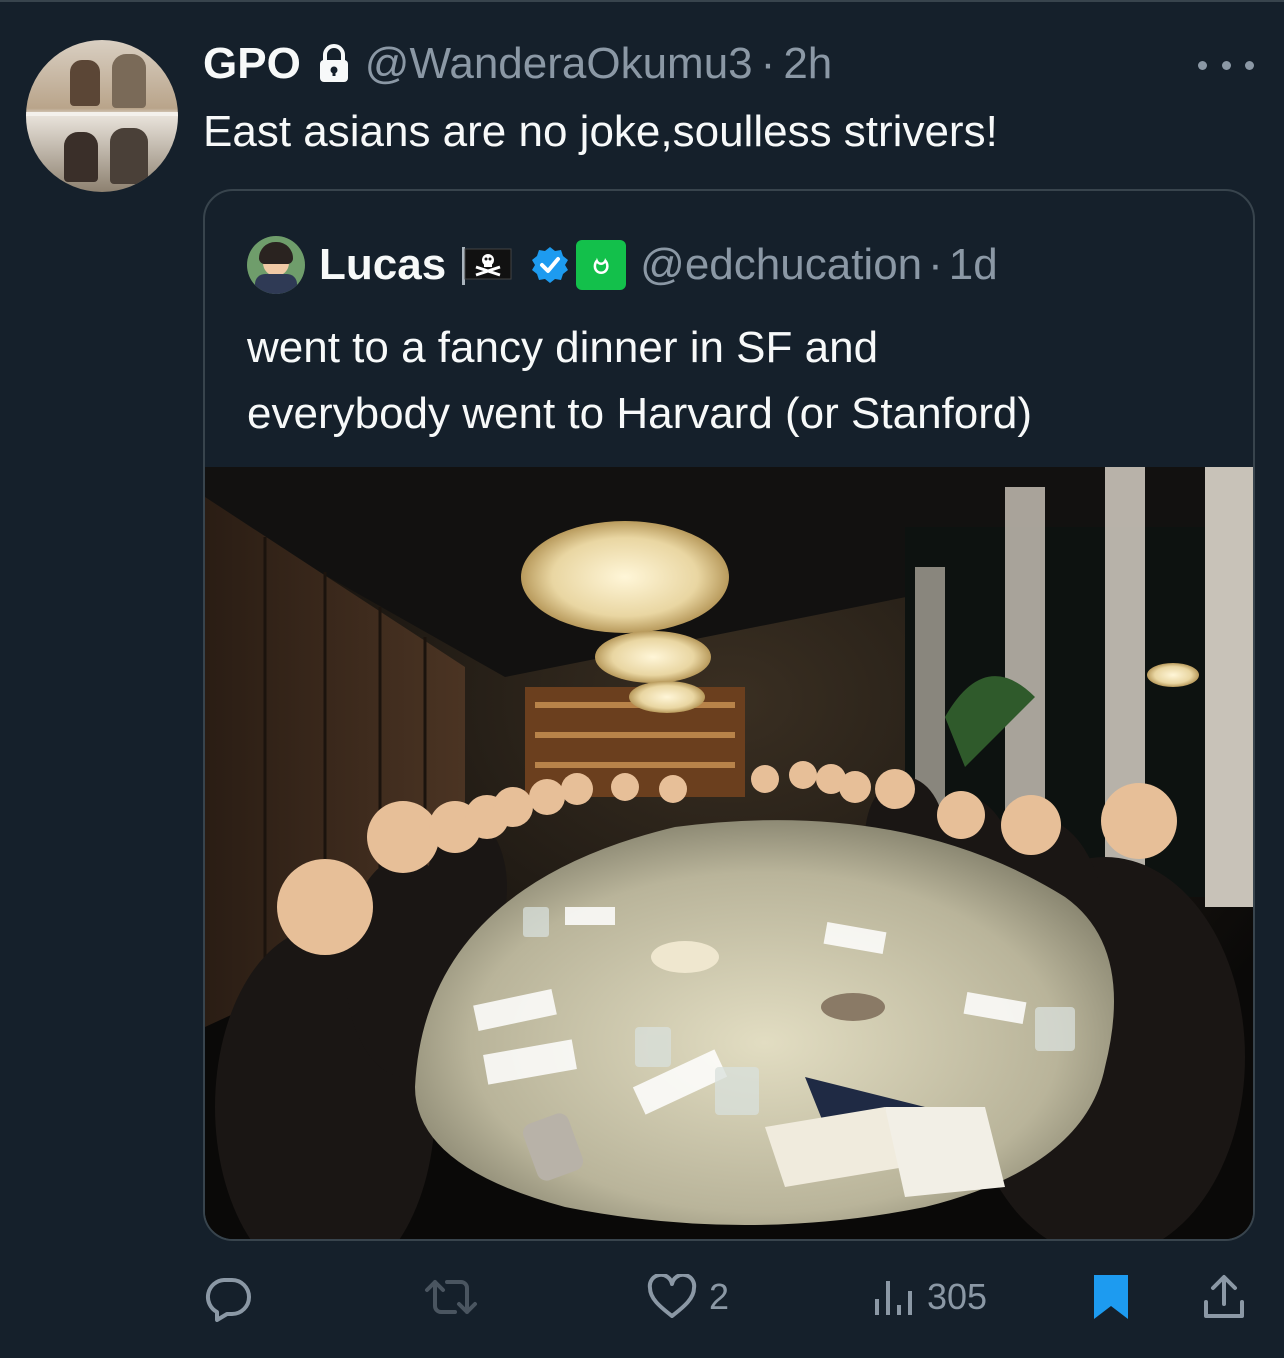  Describe the element at coordinates (276, 253) in the screenshot. I see `avatar-hair` at that location.